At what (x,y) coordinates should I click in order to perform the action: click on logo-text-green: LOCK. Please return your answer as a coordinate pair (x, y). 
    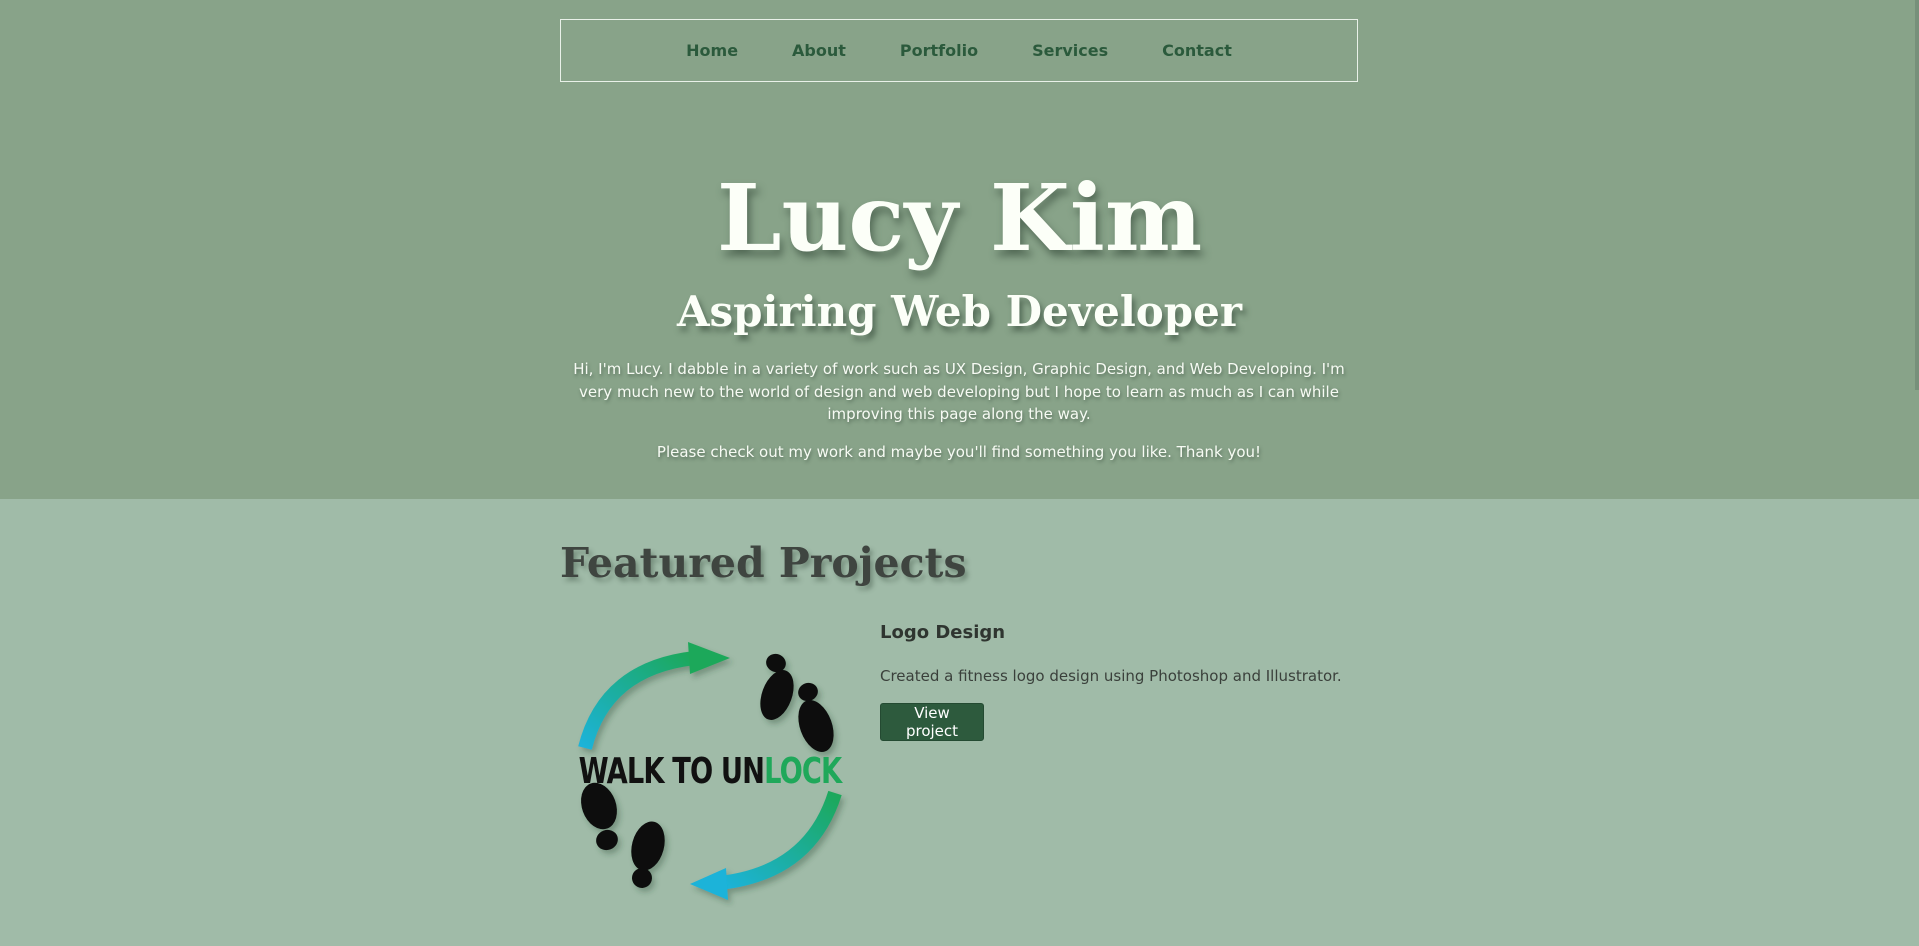
    Looking at the image, I should click on (803, 772).